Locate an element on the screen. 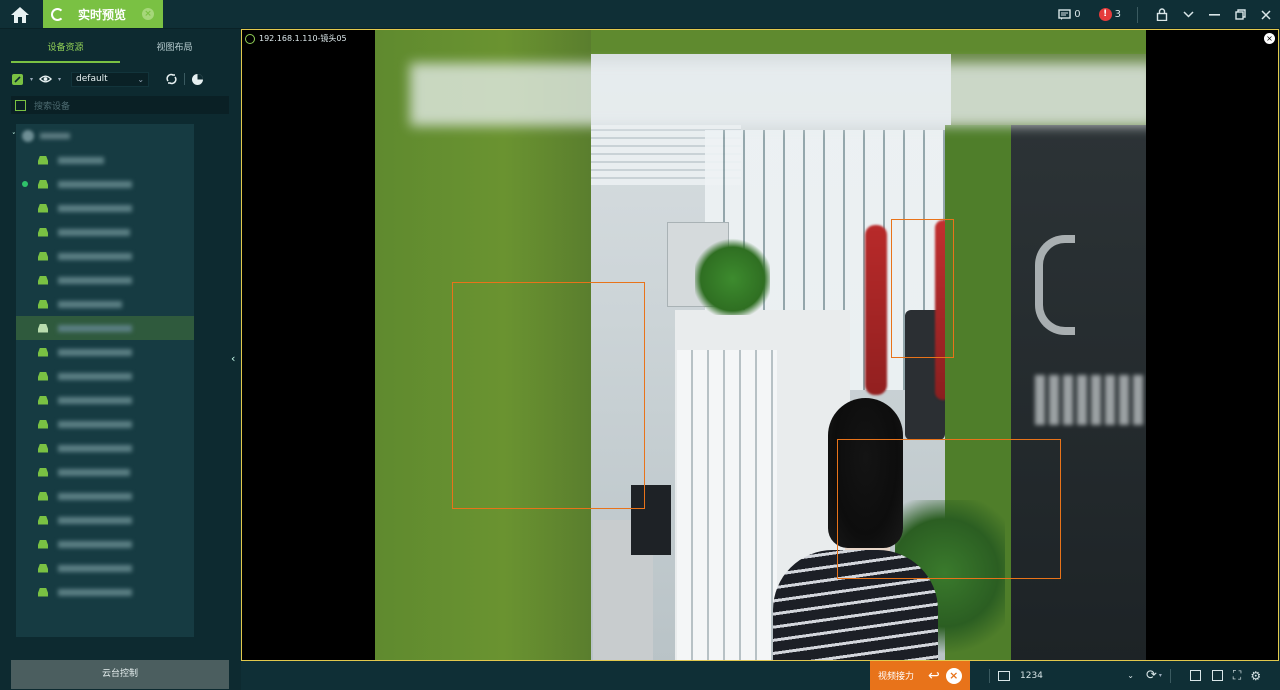 The height and width of the screenshot is (690, 1280). restore-button is located at coordinates (1240, 15).